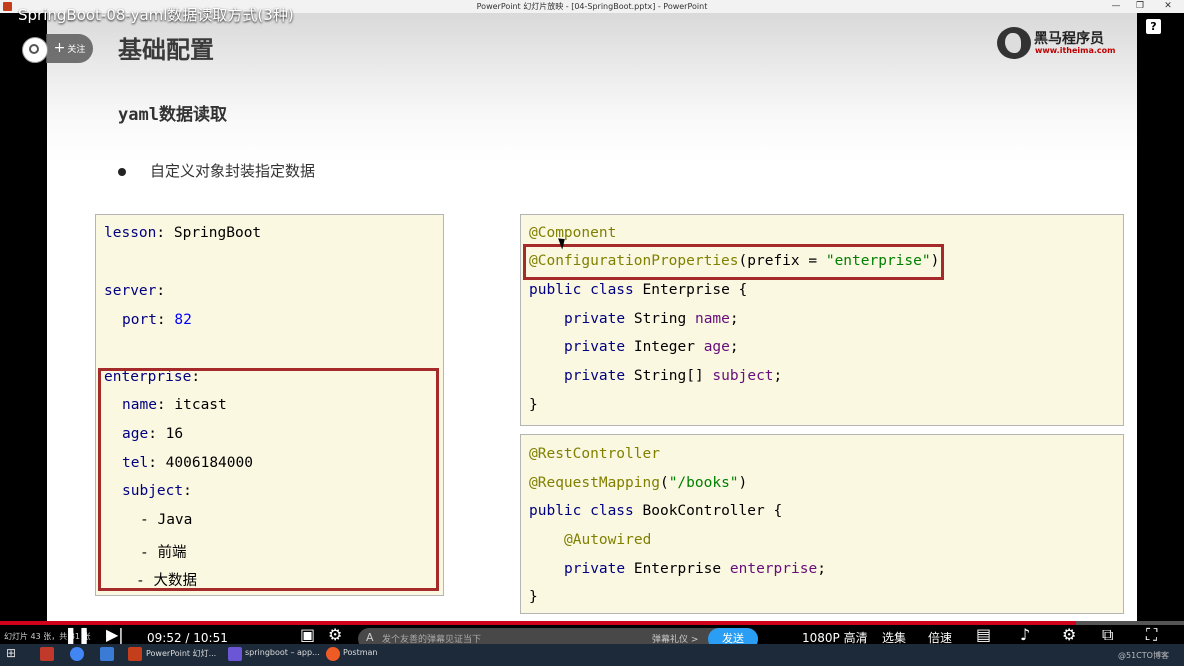 This screenshot has width=1184, height=666. Describe the element at coordinates (122, 171) in the screenshot. I see `bullet-dot-icon` at that location.